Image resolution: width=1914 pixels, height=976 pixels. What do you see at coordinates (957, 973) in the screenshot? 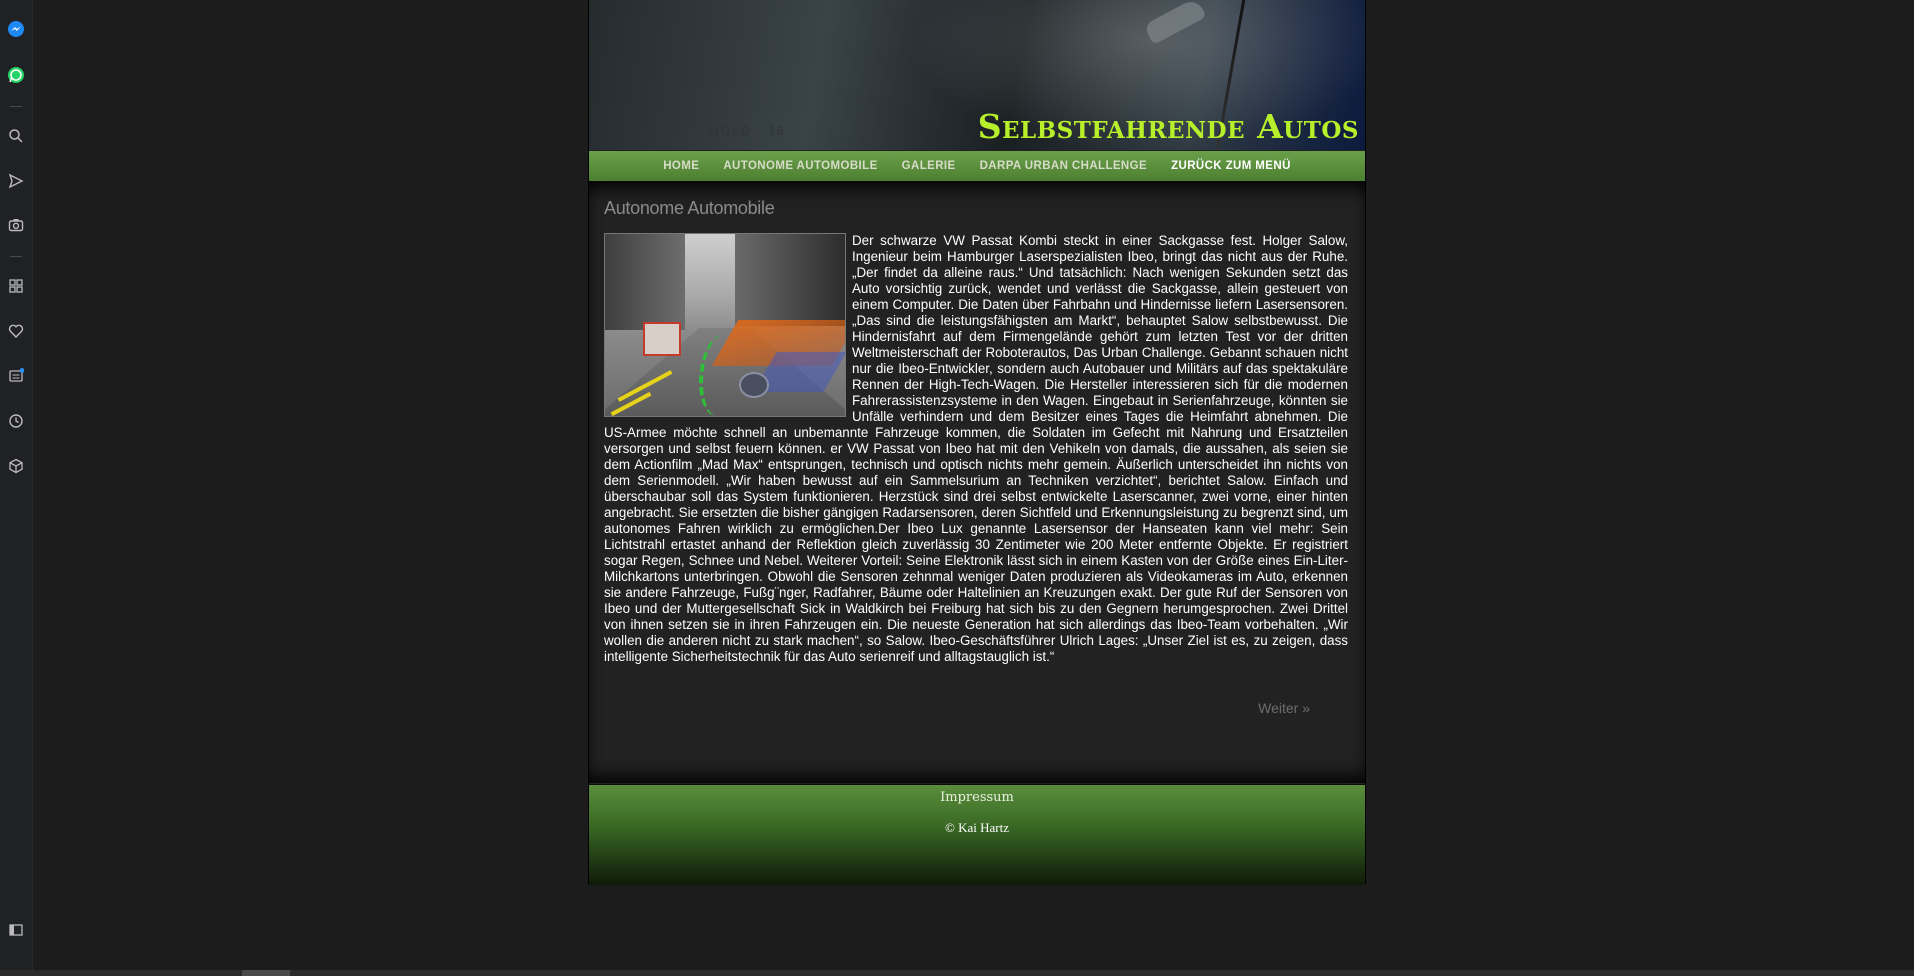
I see `horizontal-scrollbar` at bounding box center [957, 973].